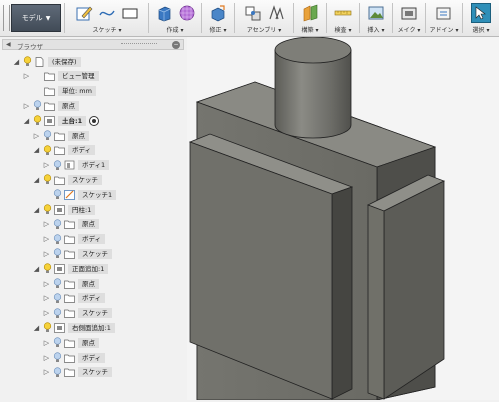 Image resolution: width=499 pixels, height=402 pixels. Describe the element at coordinates (310, 18) in the screenshot. I see `construct-group: 構築 ▾` at that location.